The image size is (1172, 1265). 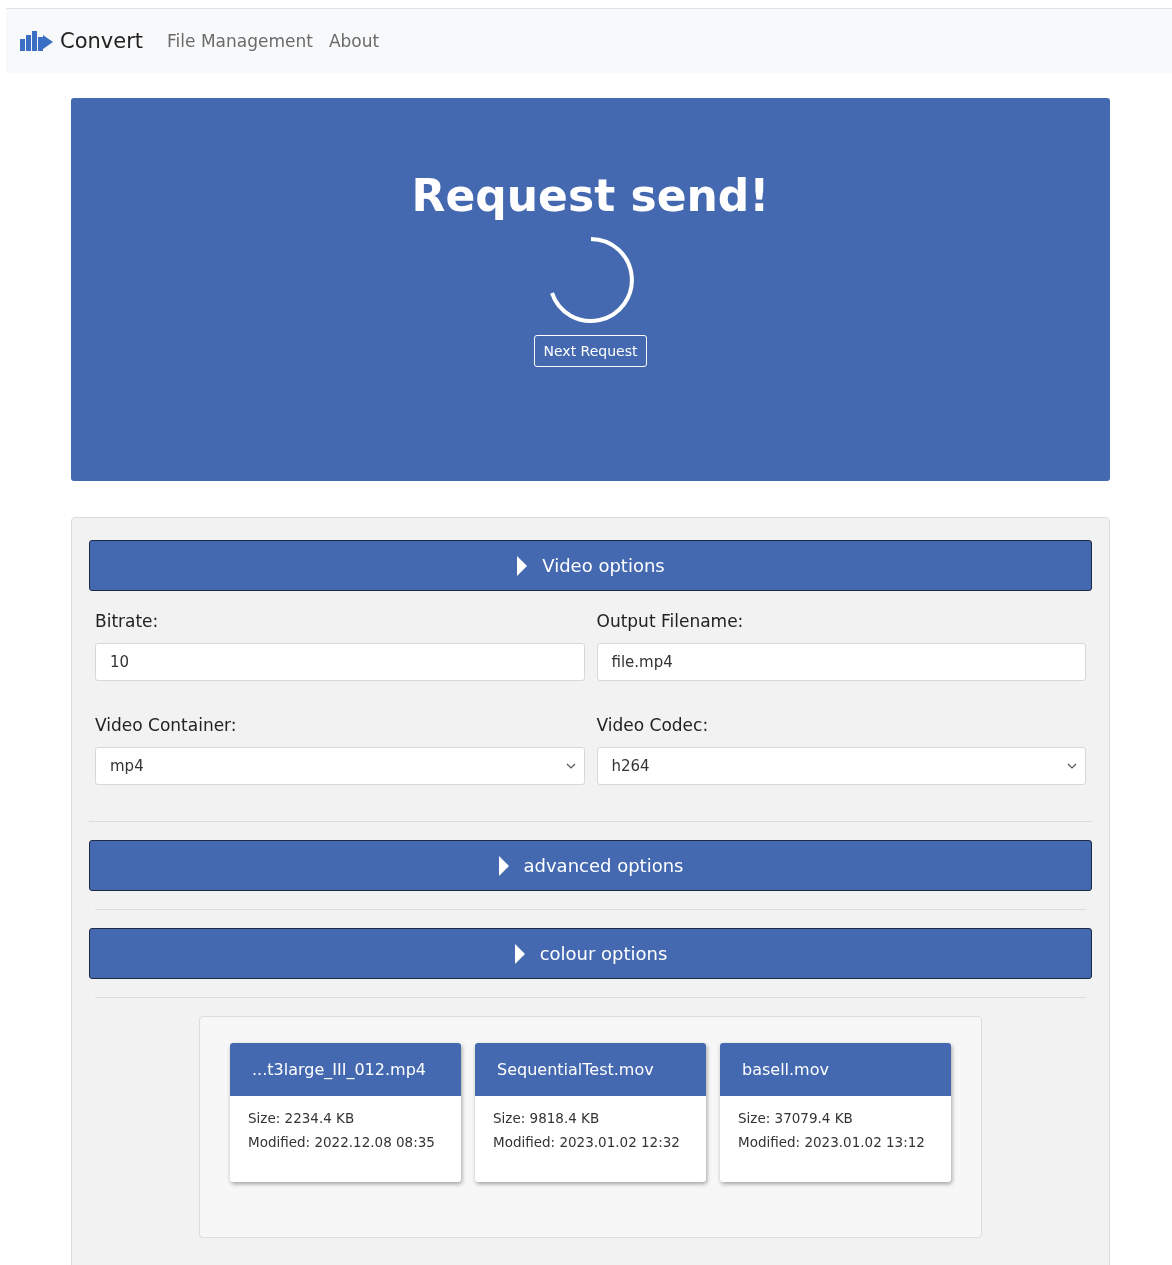 What do you see at coordinates (340, 662) in the screenshot?
I see `input-field: 10` at bounding box center [340, 662].